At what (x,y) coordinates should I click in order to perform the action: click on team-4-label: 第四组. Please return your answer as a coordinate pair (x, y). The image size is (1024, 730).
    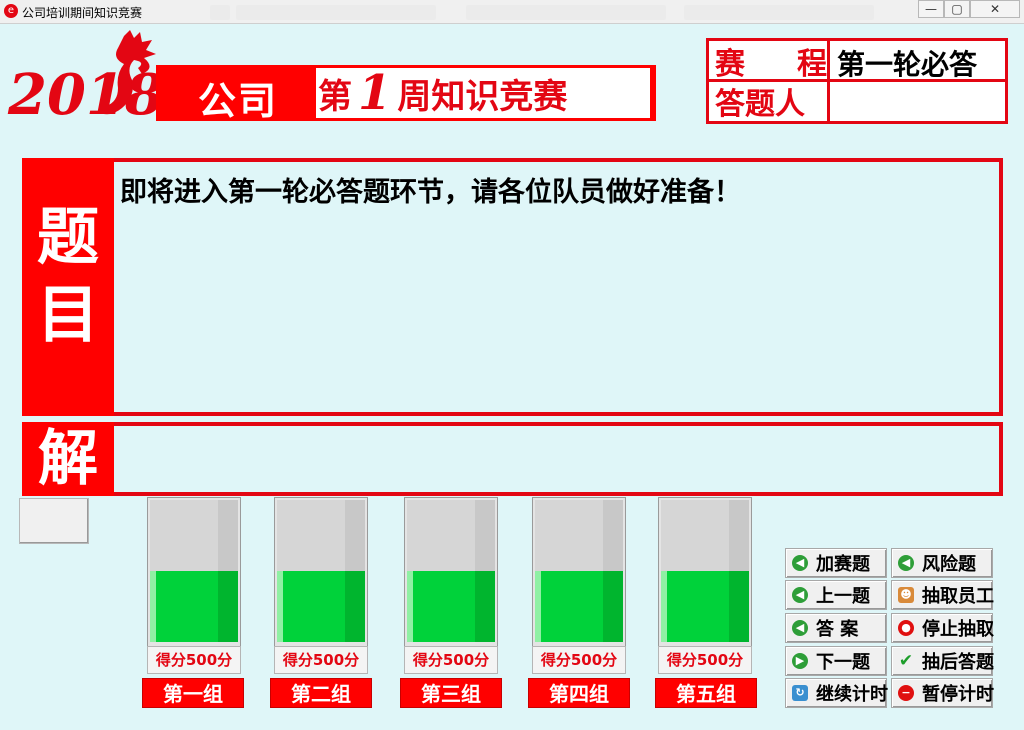
    Looking at the image, I should click on (579, 693).